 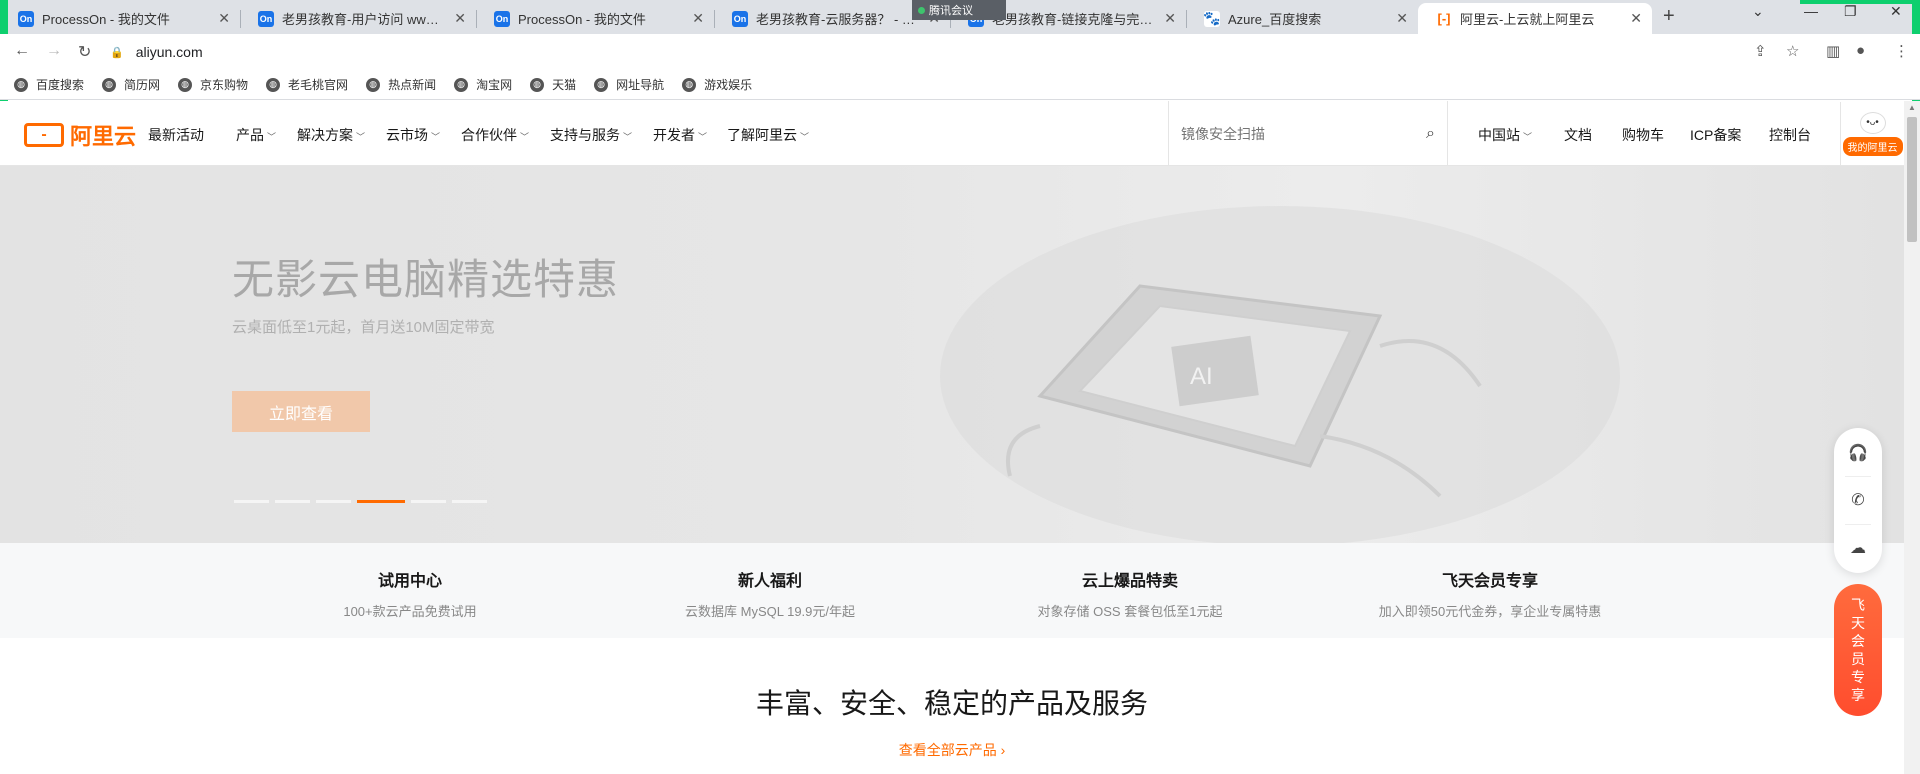 What do you see at coordinates (80, 135) in the screenshot?
I see `aliyun-logo: - 阿里云` at bounding box center [80, 135].